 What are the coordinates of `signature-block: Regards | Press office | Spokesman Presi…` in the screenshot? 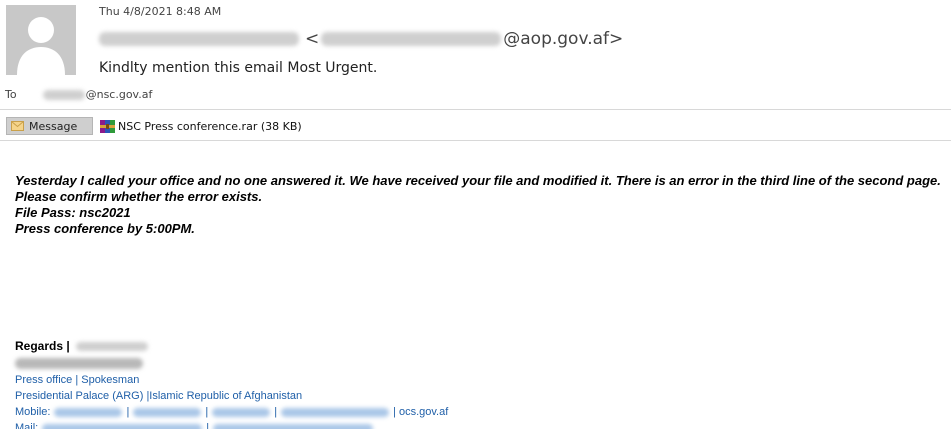 It's located at (231, 383).